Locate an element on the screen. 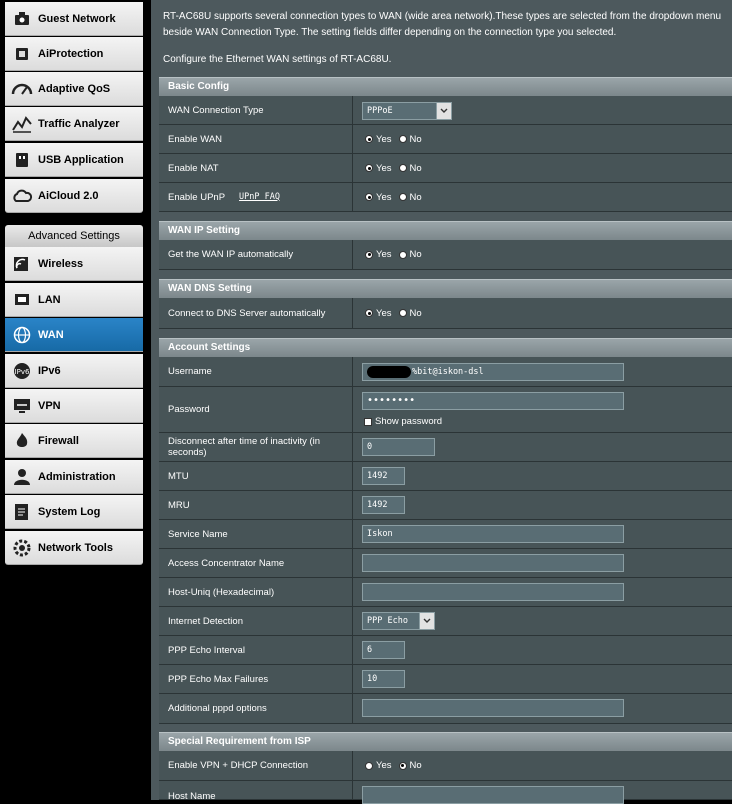 This screenshot has height=804, width=732. enable-upnp-no-radio: No is located at coordinates (410, 197).